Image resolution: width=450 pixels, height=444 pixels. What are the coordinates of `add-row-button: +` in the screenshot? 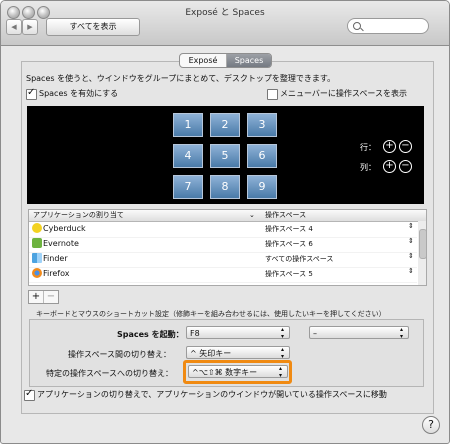 It's located at (389, 146).